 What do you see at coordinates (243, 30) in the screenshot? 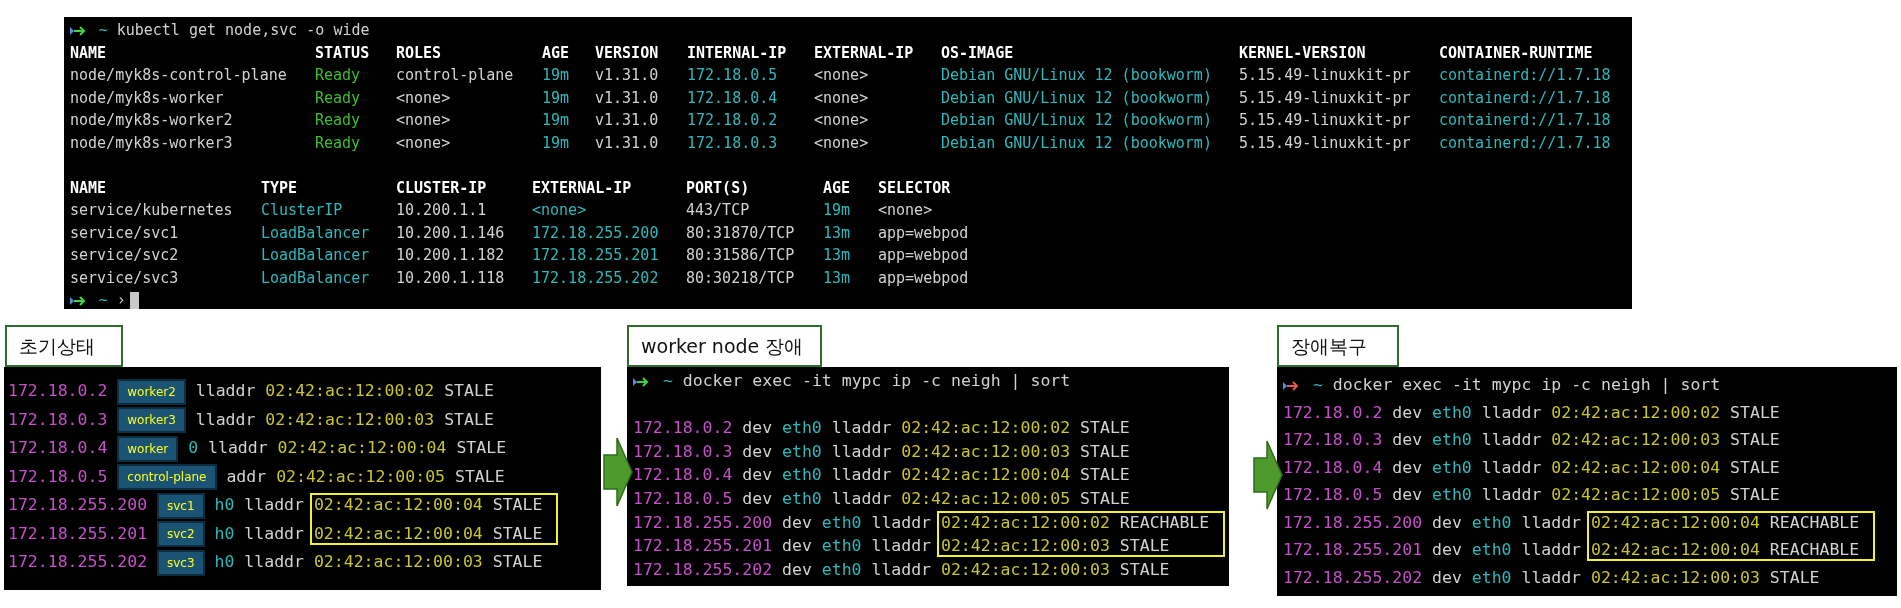
I see `command-text: kubectl get node,svc -o wide` at bounding box center [243, 30].